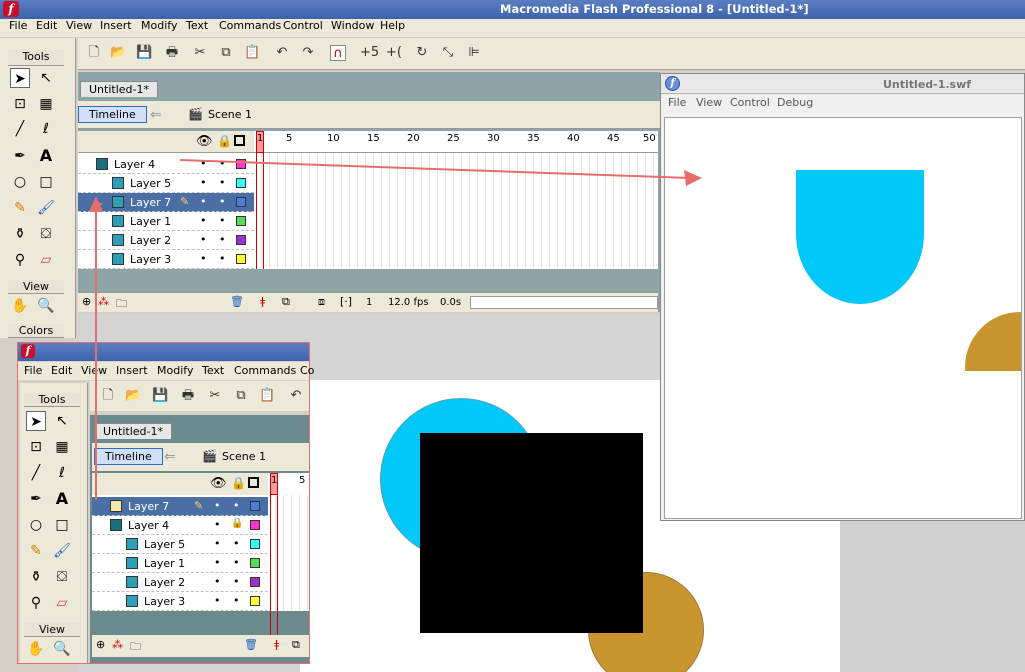 Image resolution: width=1025 pixels, height=672 pixels. Describe the element at coordinates (435, 169) in the screenshot. I see `arrow-to-swf` at that location.